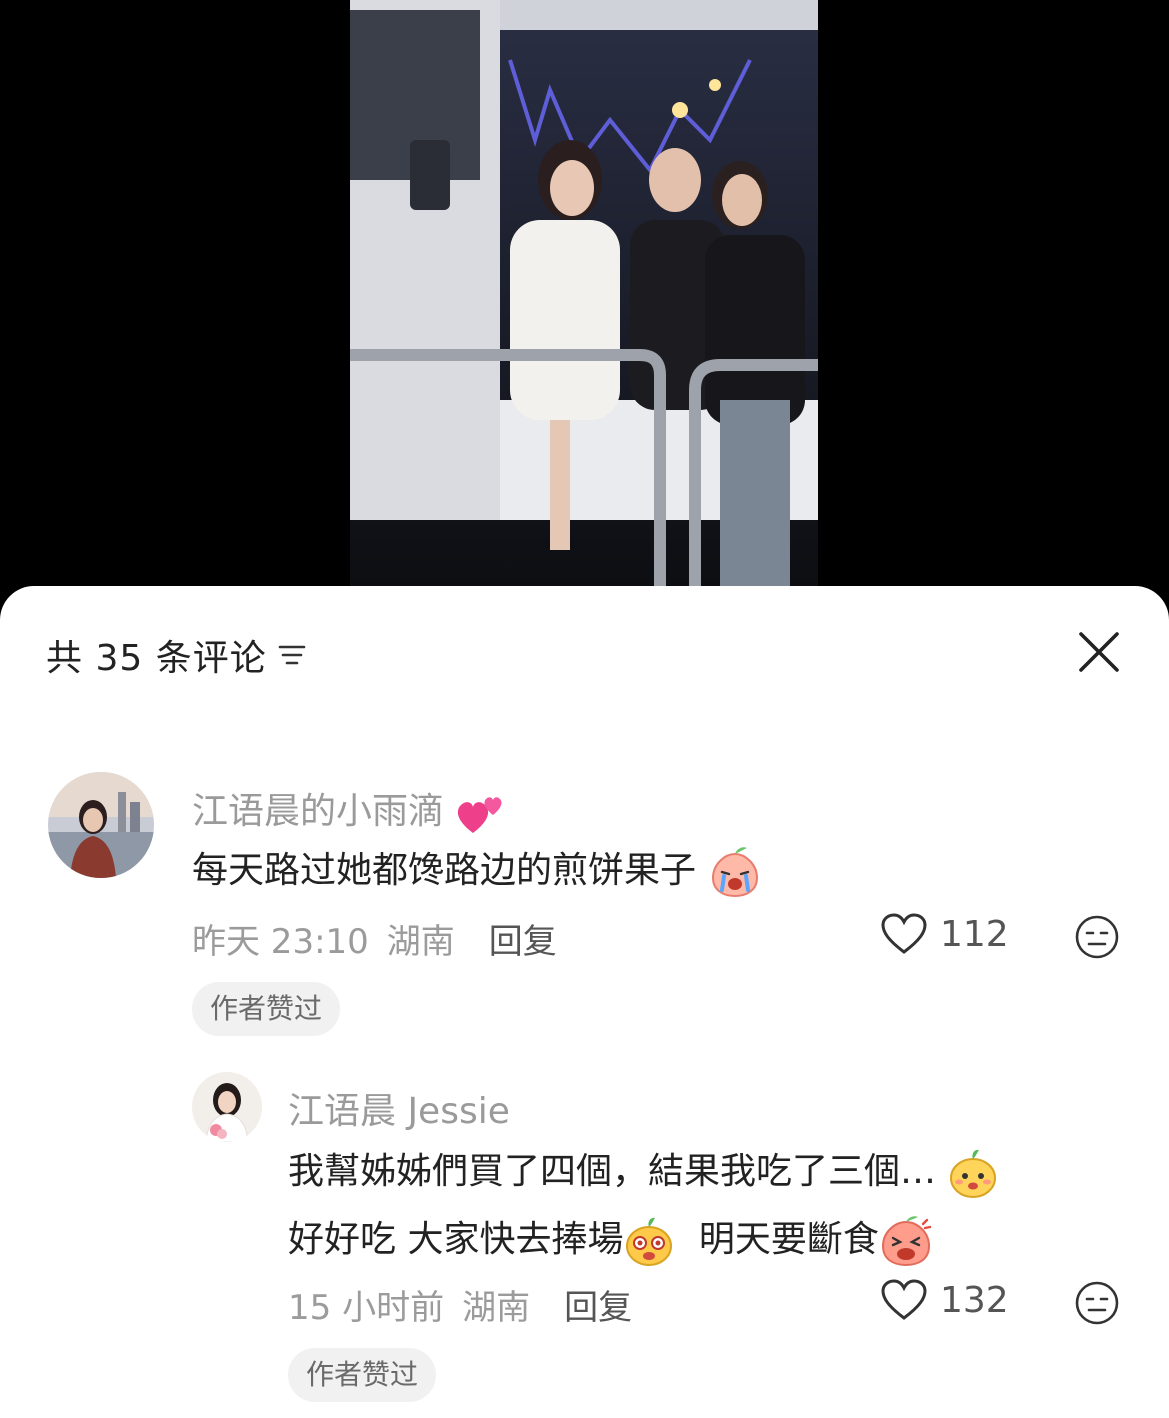 The height and width of the screenshot is (1418, 1169). What do you see at coordinates (598, 1304) in the screenshot?
I see `reply-button: 回复` at bounding box center [598, 1304].